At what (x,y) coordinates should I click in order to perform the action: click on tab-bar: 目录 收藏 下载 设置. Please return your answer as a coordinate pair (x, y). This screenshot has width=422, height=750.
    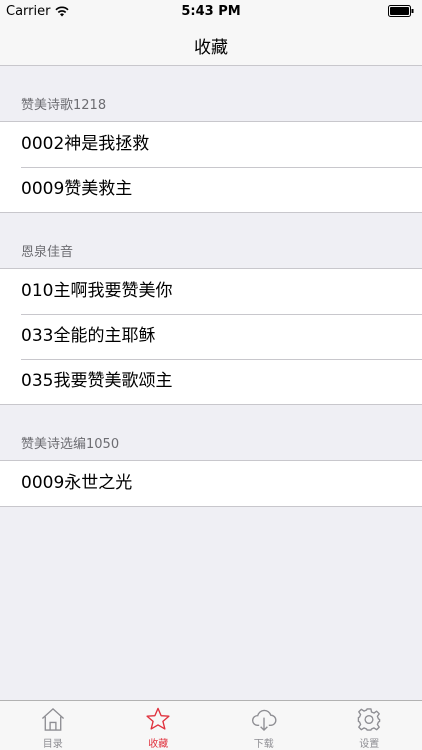
    Looking at the image, I should click on (211, 725).